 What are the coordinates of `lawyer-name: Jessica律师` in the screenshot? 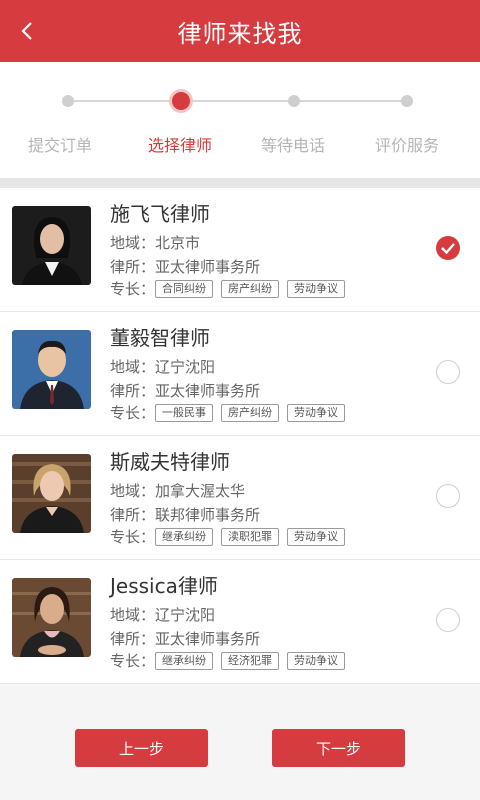 It's located at (164, 586).